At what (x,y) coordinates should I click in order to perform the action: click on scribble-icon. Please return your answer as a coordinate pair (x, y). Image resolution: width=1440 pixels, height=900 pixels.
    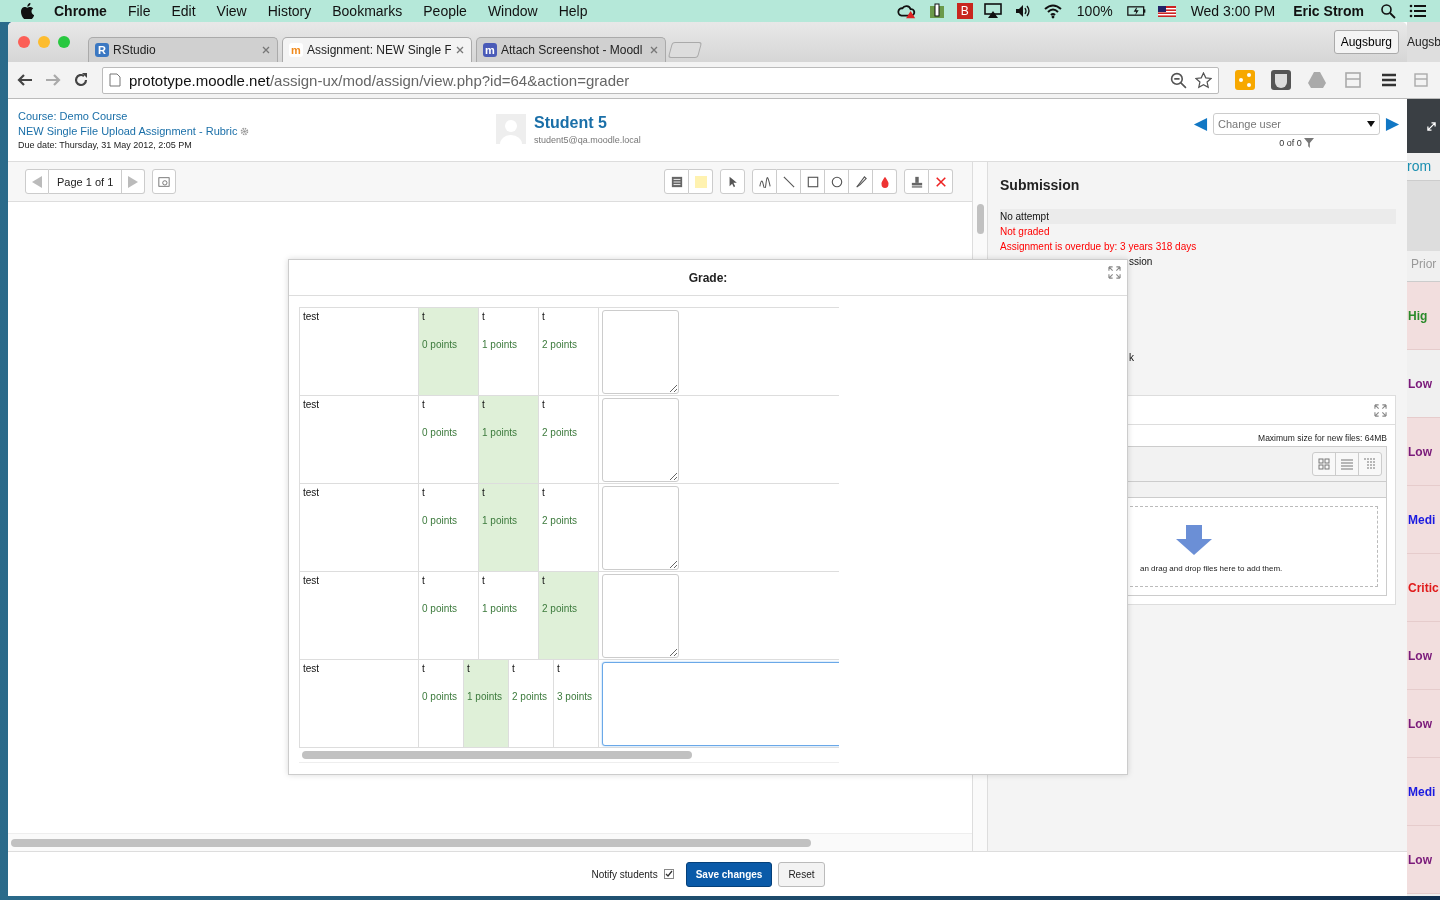
    Looking at the image, I should click on (764, 181).